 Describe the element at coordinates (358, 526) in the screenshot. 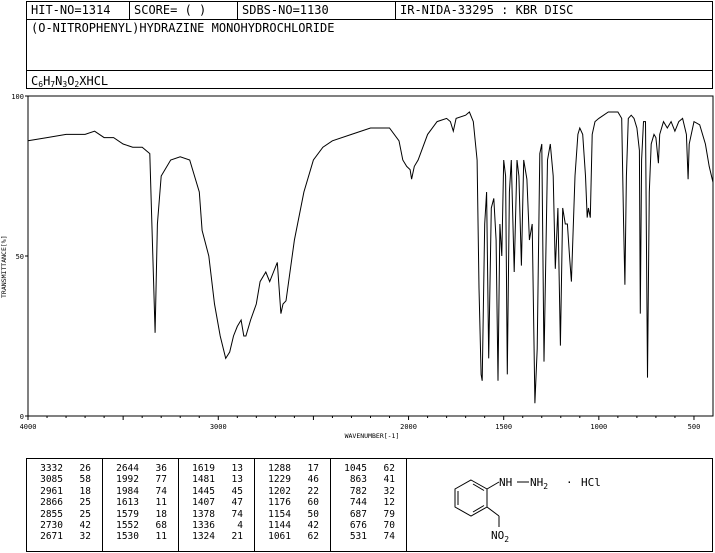

I see `peak-wavenumber: 676` at that location.